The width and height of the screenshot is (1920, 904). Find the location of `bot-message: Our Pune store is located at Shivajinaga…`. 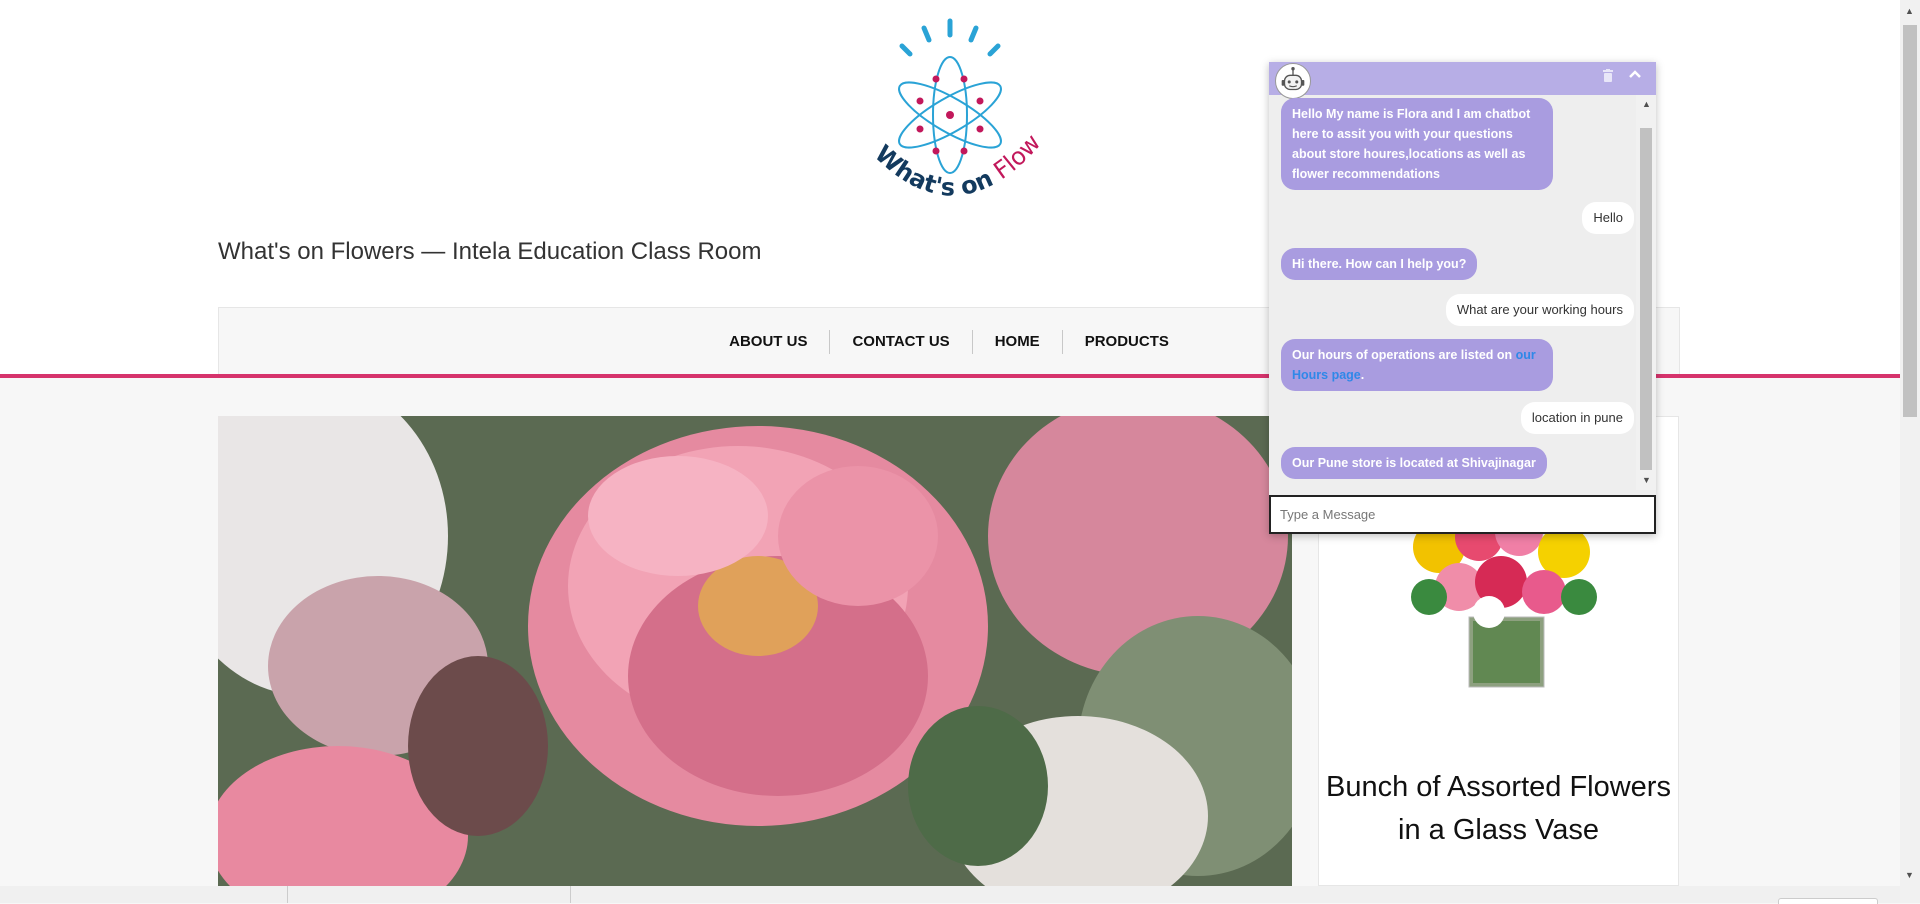

bot-message: Our Pune store is located at Shivajinaga… is located at coordinates (1414, 463).